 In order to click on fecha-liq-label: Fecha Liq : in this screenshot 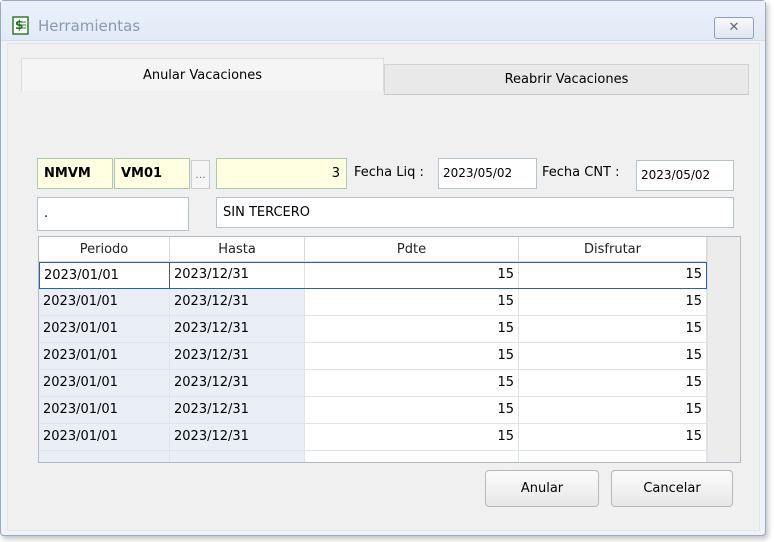, I will do `click(389, 172)`.